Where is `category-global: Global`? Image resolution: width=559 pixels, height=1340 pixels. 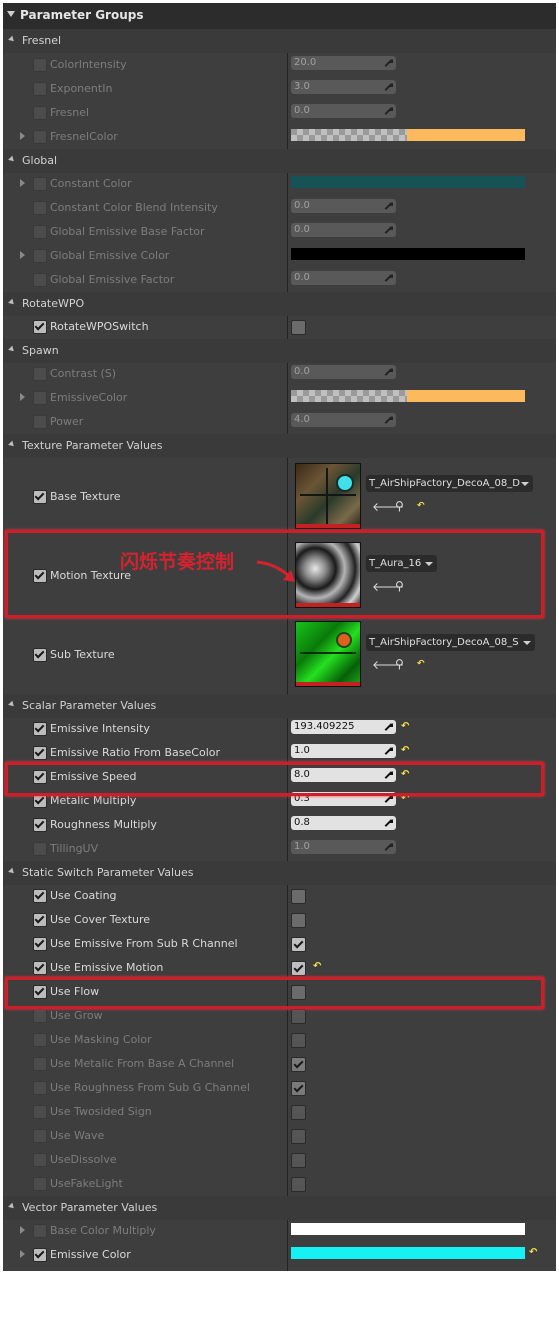 category-global: Global is located at coordinates (279, 161).